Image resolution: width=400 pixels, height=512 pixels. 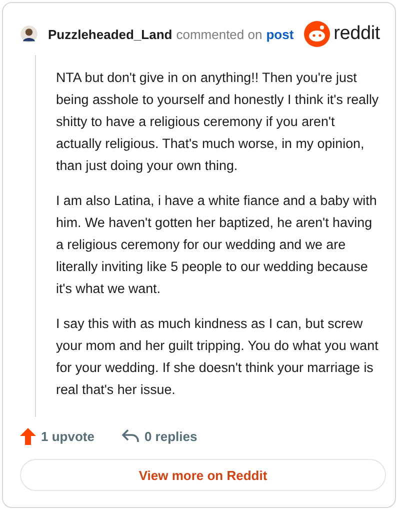 I want to click on comment-paragraph: I say this with as much kindness as I can, but screw your mom and her guilt tripping. You do what you want for your wedding. If she doesn't think your marriage is real that's her issue., so click(x=218, y=357).